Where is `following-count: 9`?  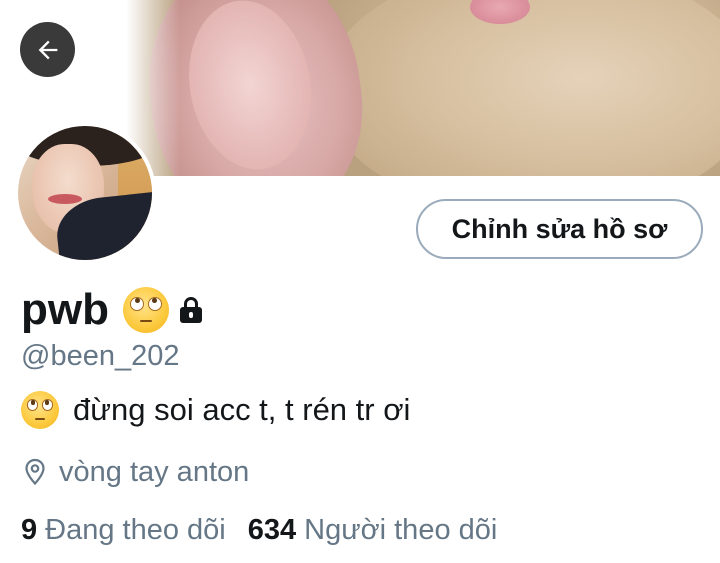 following-count: 9 is located at coordinates (29, 529).